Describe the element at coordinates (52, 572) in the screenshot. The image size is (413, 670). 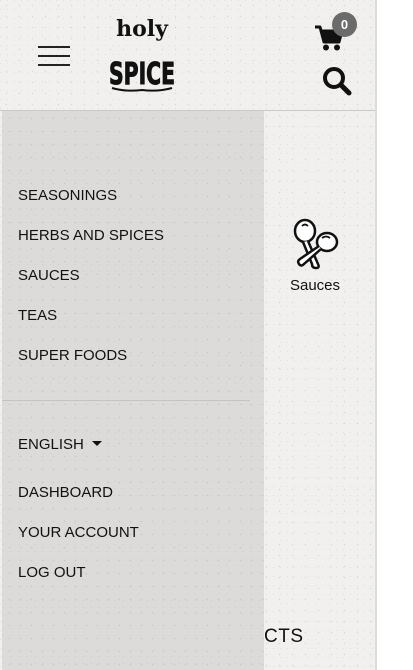
I see `nav-item-log-out: LOG OUT` at that location.